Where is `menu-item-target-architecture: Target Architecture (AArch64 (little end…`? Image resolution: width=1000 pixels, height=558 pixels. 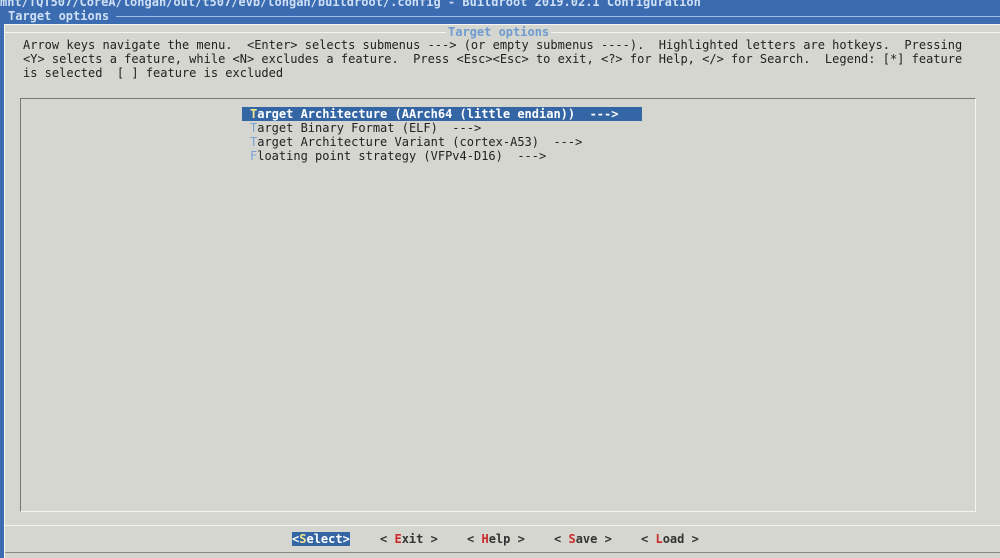 menu-item-target-architecture: Target Architecture (AArch64 (little end… is located at coordinates (442, 114).